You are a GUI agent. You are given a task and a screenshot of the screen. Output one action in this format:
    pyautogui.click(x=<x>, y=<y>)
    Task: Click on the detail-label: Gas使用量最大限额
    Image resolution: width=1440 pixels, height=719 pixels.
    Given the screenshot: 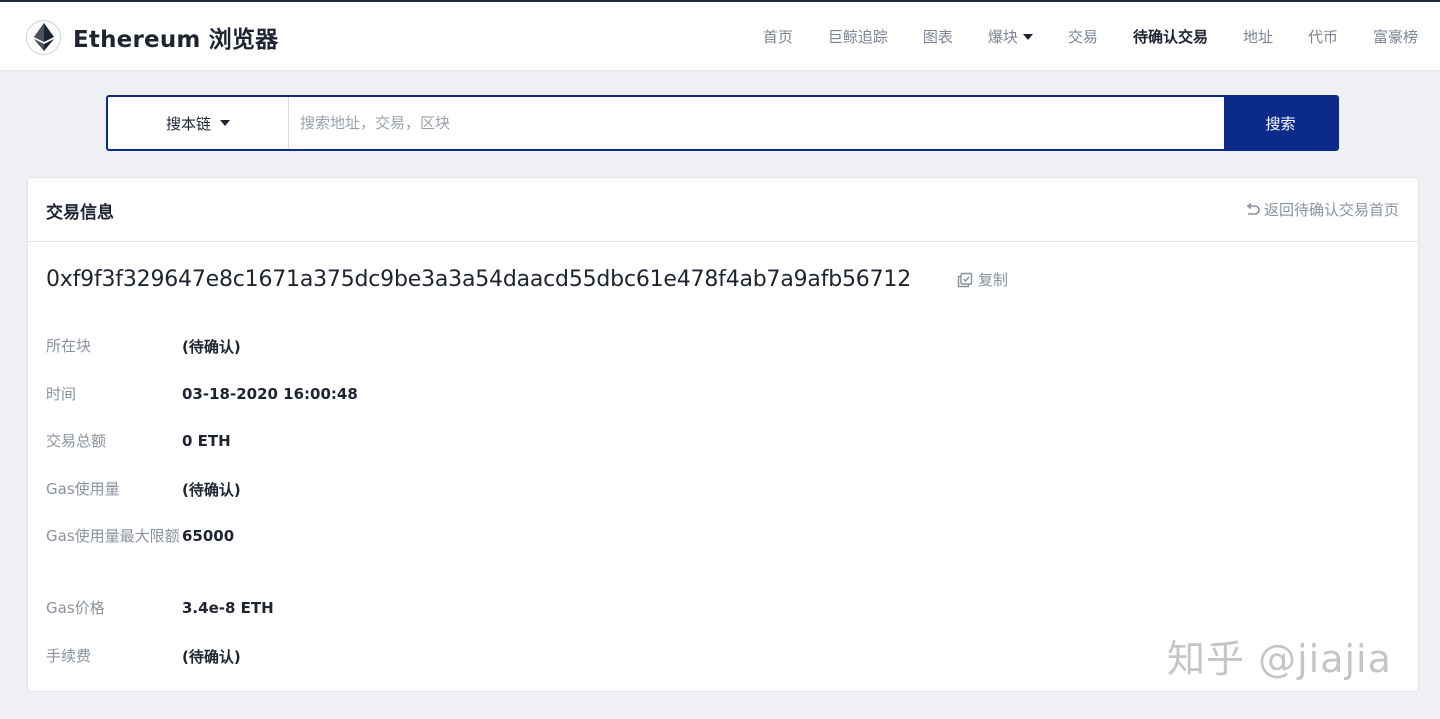 What is the action you would take?
    pyautogui.click(x=113, y=536)
    